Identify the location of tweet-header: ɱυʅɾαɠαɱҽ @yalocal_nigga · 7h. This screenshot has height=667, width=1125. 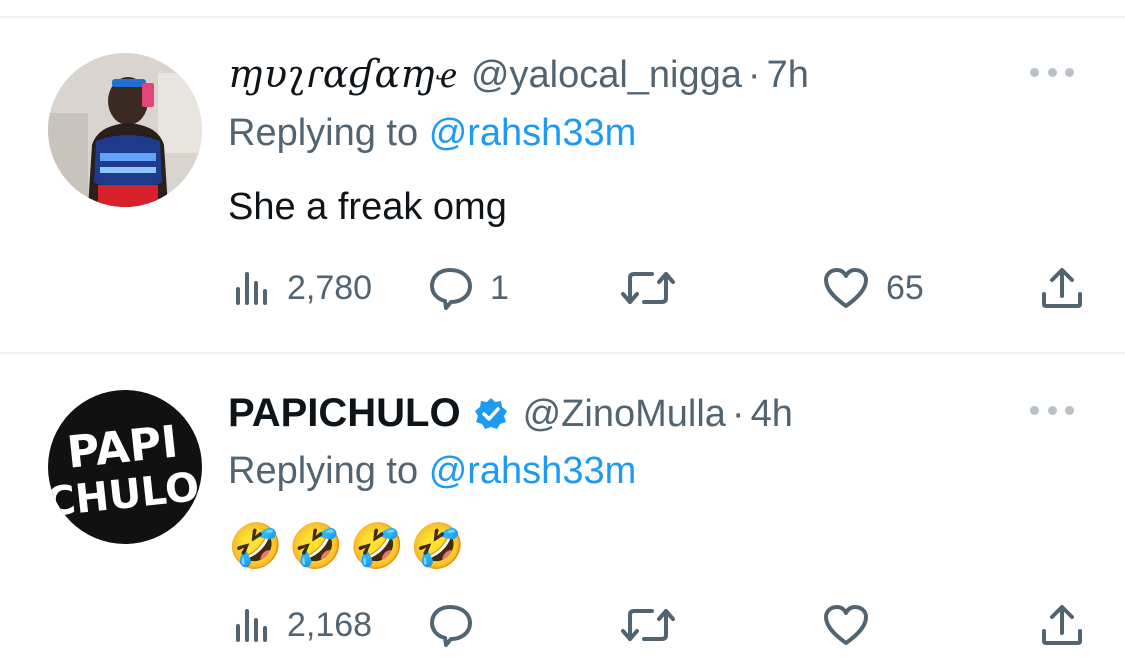
(518, 74).